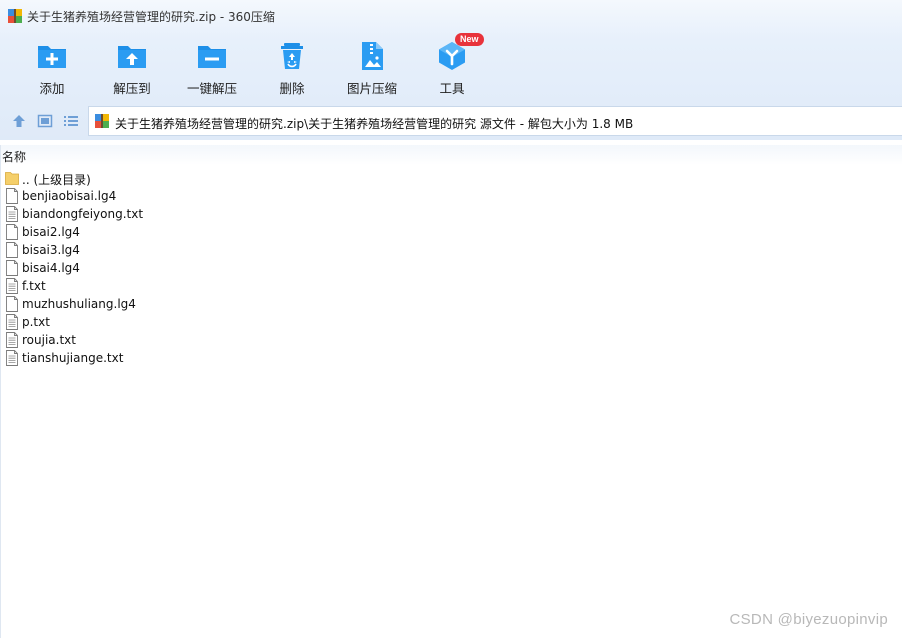  Describe the element at coordinates (292, 56) in the screenshot. I see `recycle-bin-icon` at that location.